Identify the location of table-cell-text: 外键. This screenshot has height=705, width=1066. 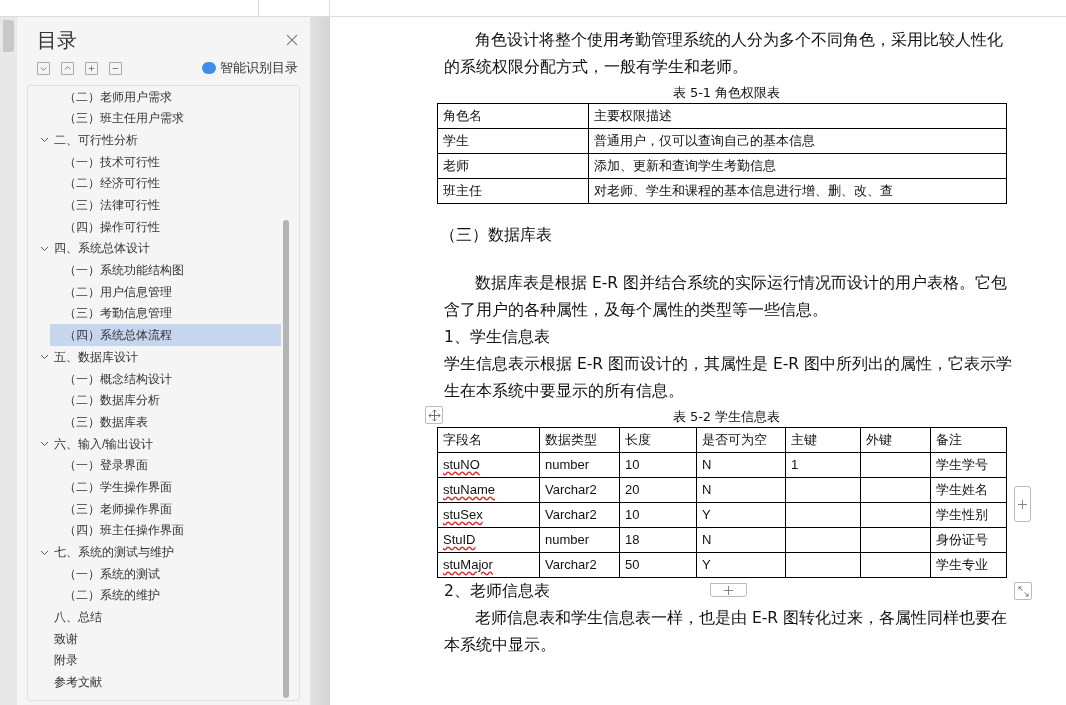
(879, 439).